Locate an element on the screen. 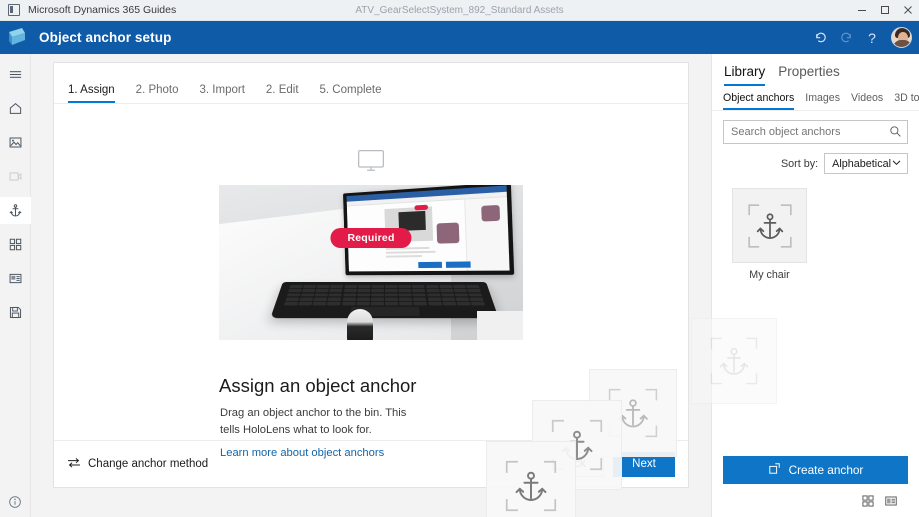 This screenshot has height=517, width=919. sort-dropdown: Alphabetical is located at coordinates (866, 163).